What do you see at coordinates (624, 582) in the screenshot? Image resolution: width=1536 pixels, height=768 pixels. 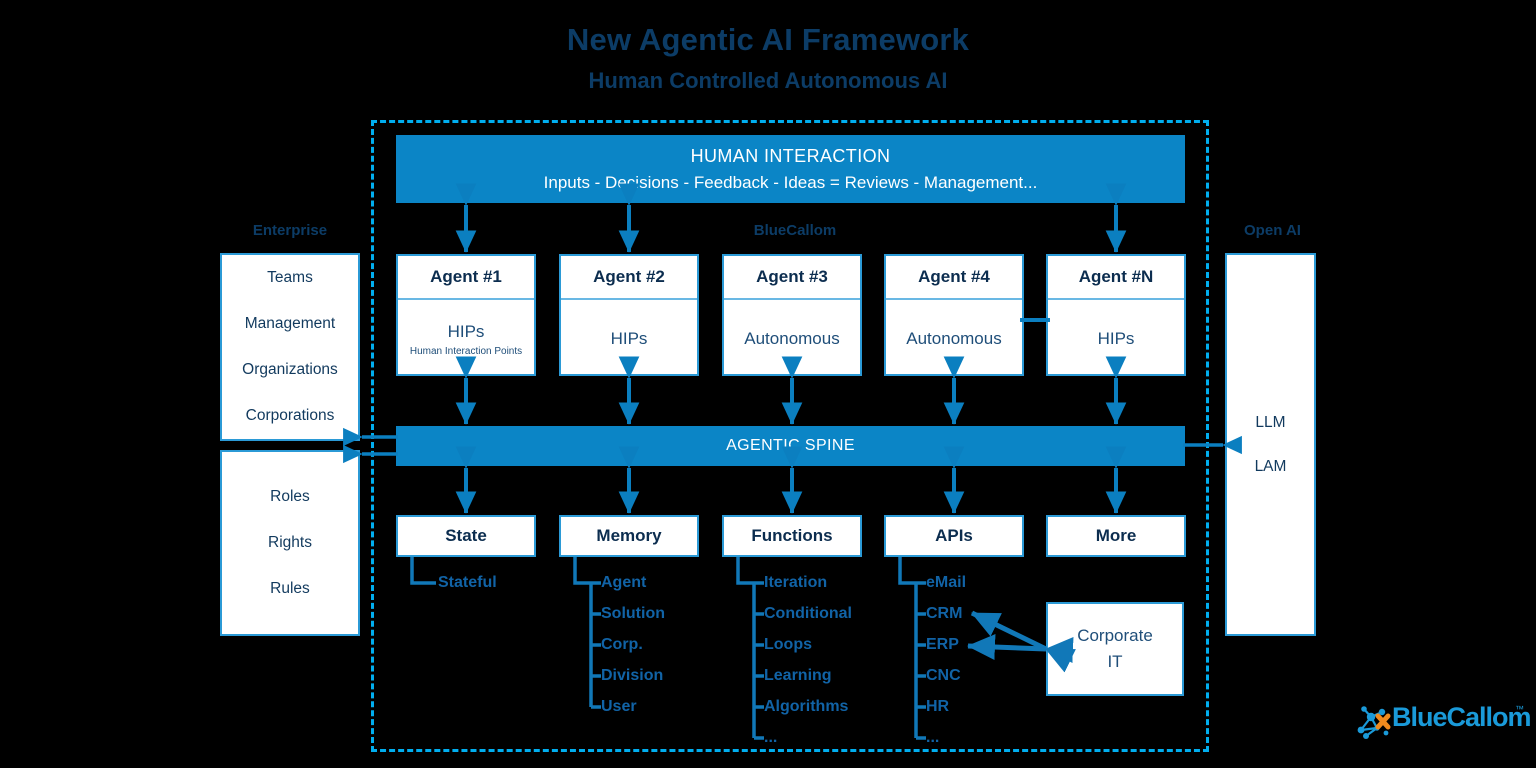 I see `memory-item-agent: Agent` at bounding box center [624, 582].